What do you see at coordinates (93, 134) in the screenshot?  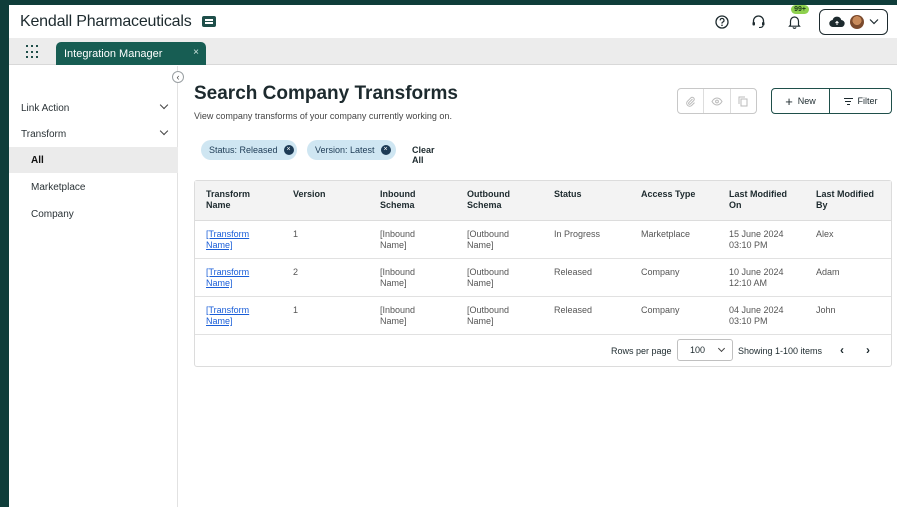 I see `sidebar-item-transform: Transform` at bounding box center [93, 134].